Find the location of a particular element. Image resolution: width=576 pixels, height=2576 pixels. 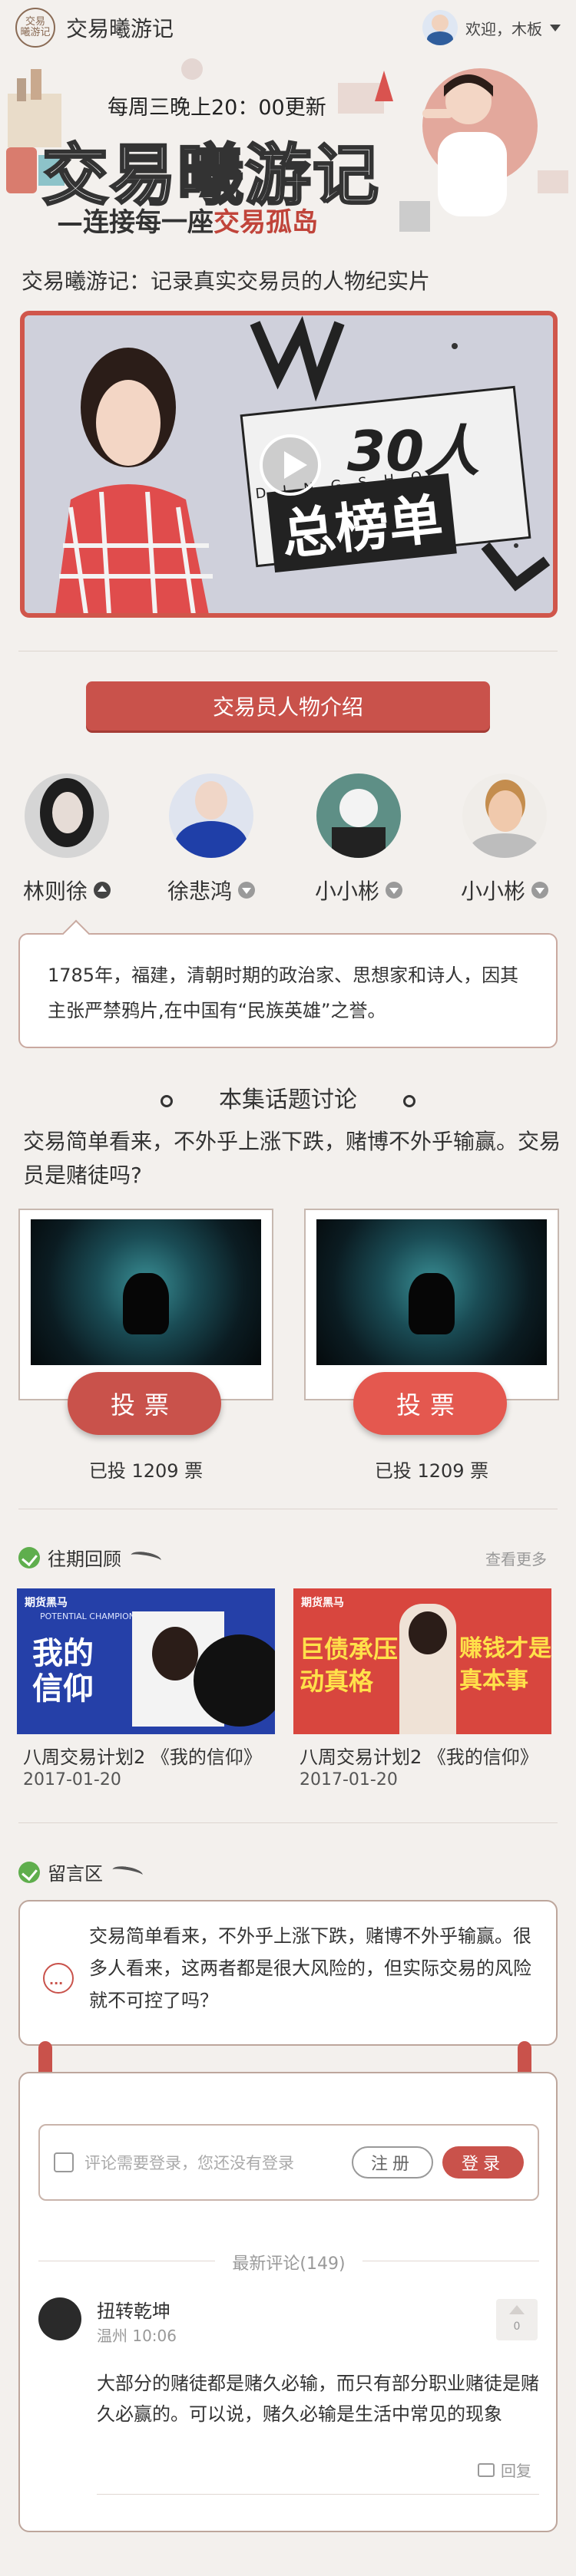

episode-tag: POTENTIAL CHAMPION is located at coordinates (88, 1616).